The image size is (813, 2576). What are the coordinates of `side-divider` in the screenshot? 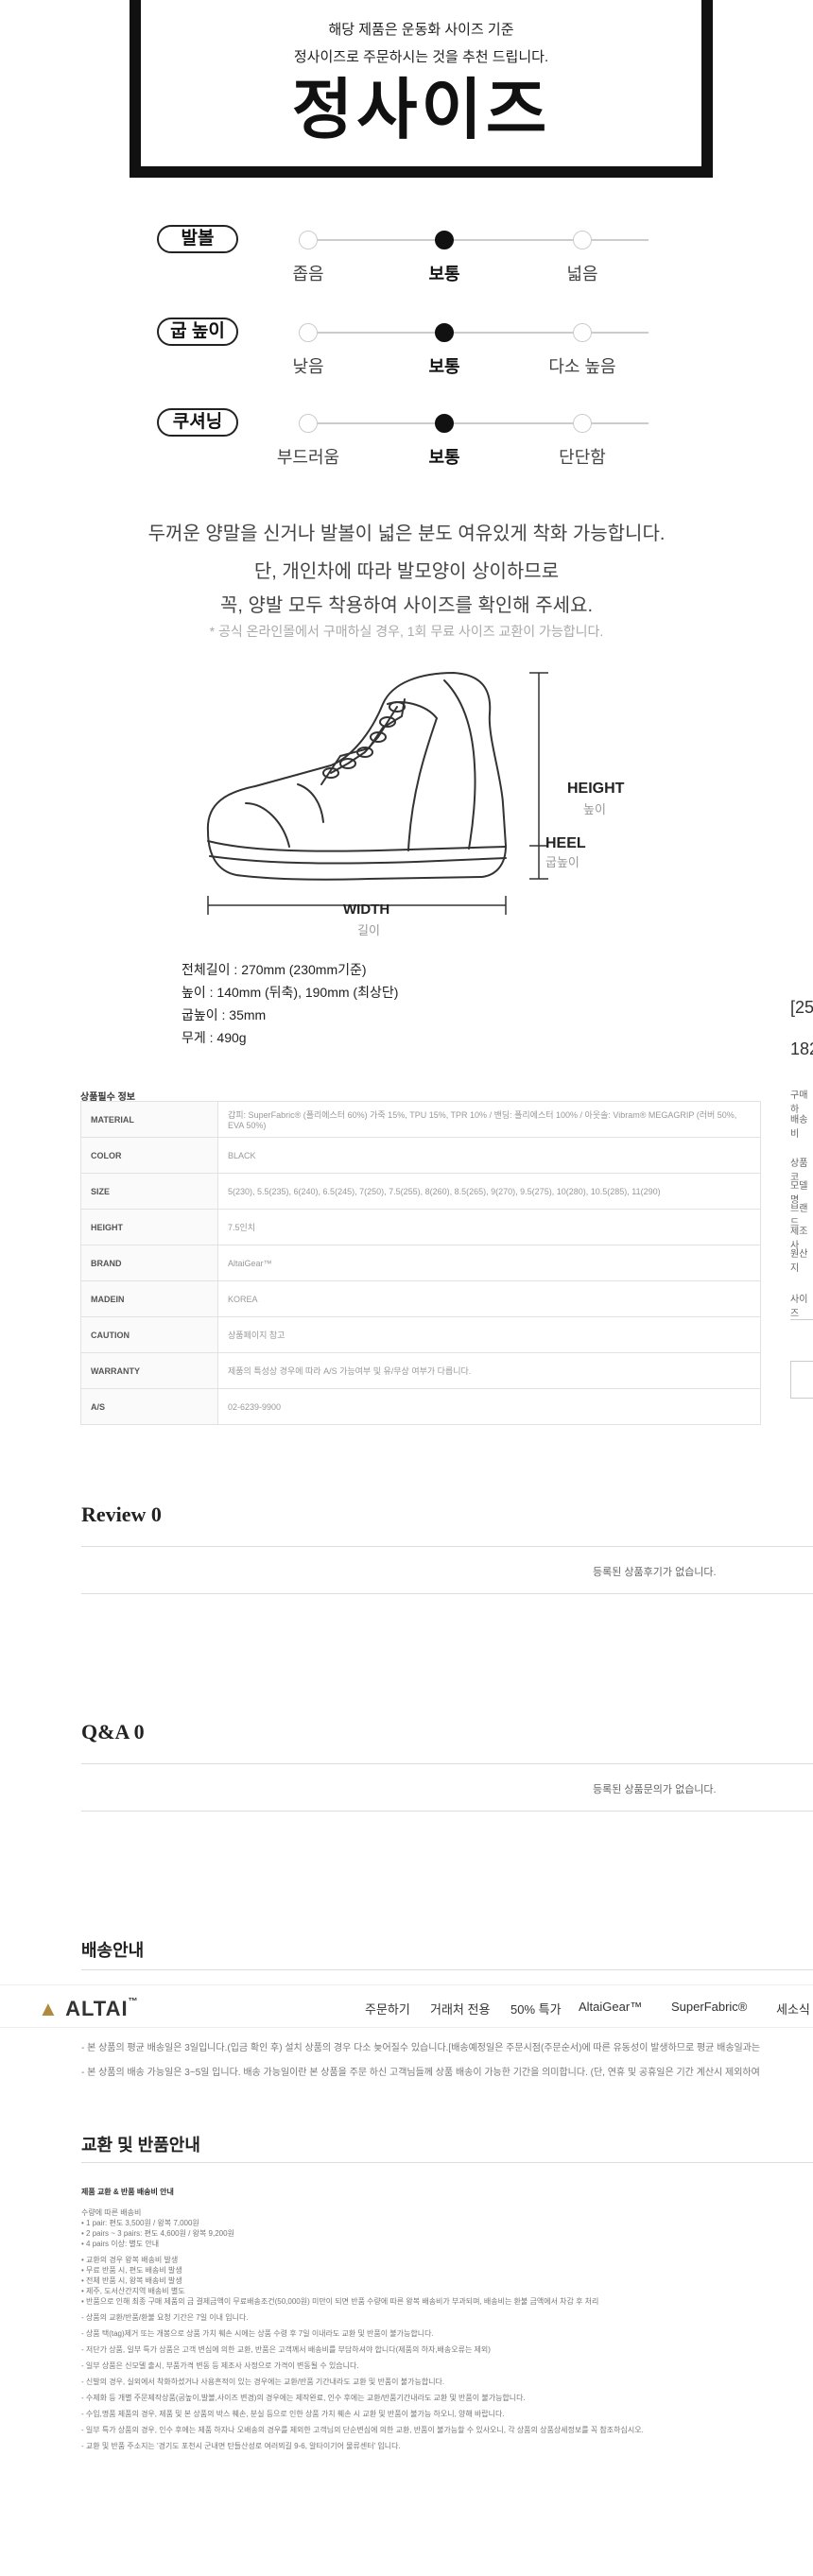 It's located at (802, 1319).